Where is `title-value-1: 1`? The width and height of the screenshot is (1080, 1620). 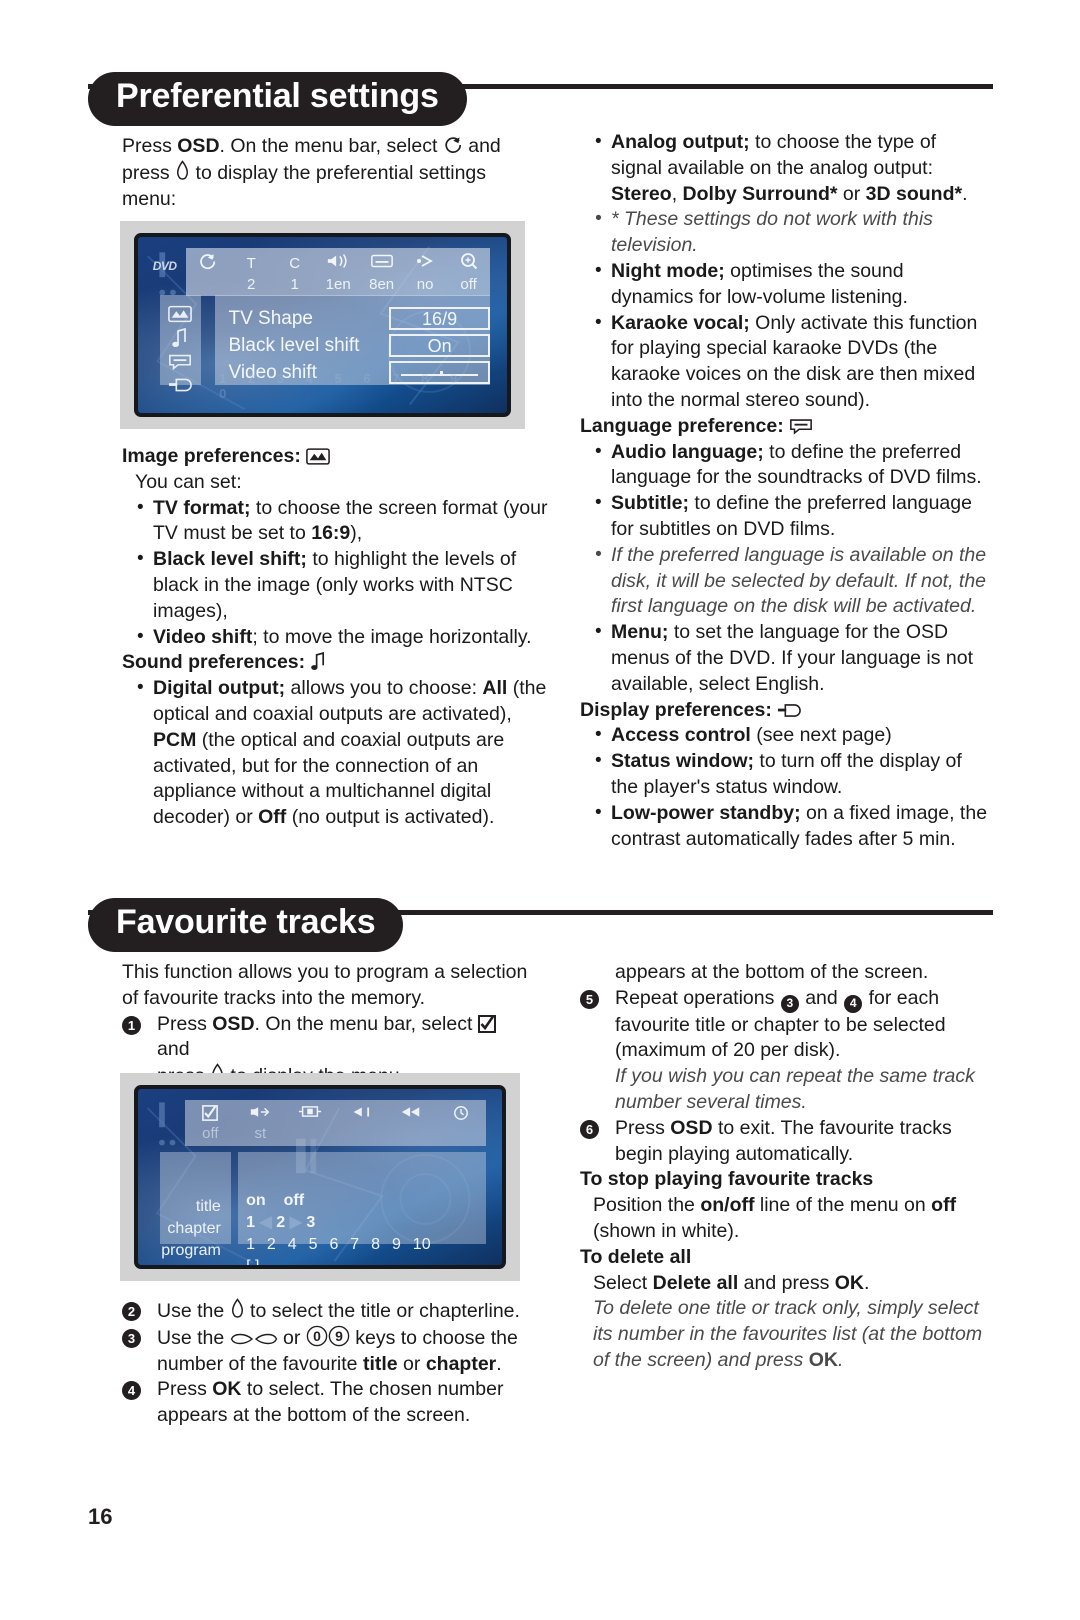
title-value-1: 1 is located at coordinates (250, 1222).